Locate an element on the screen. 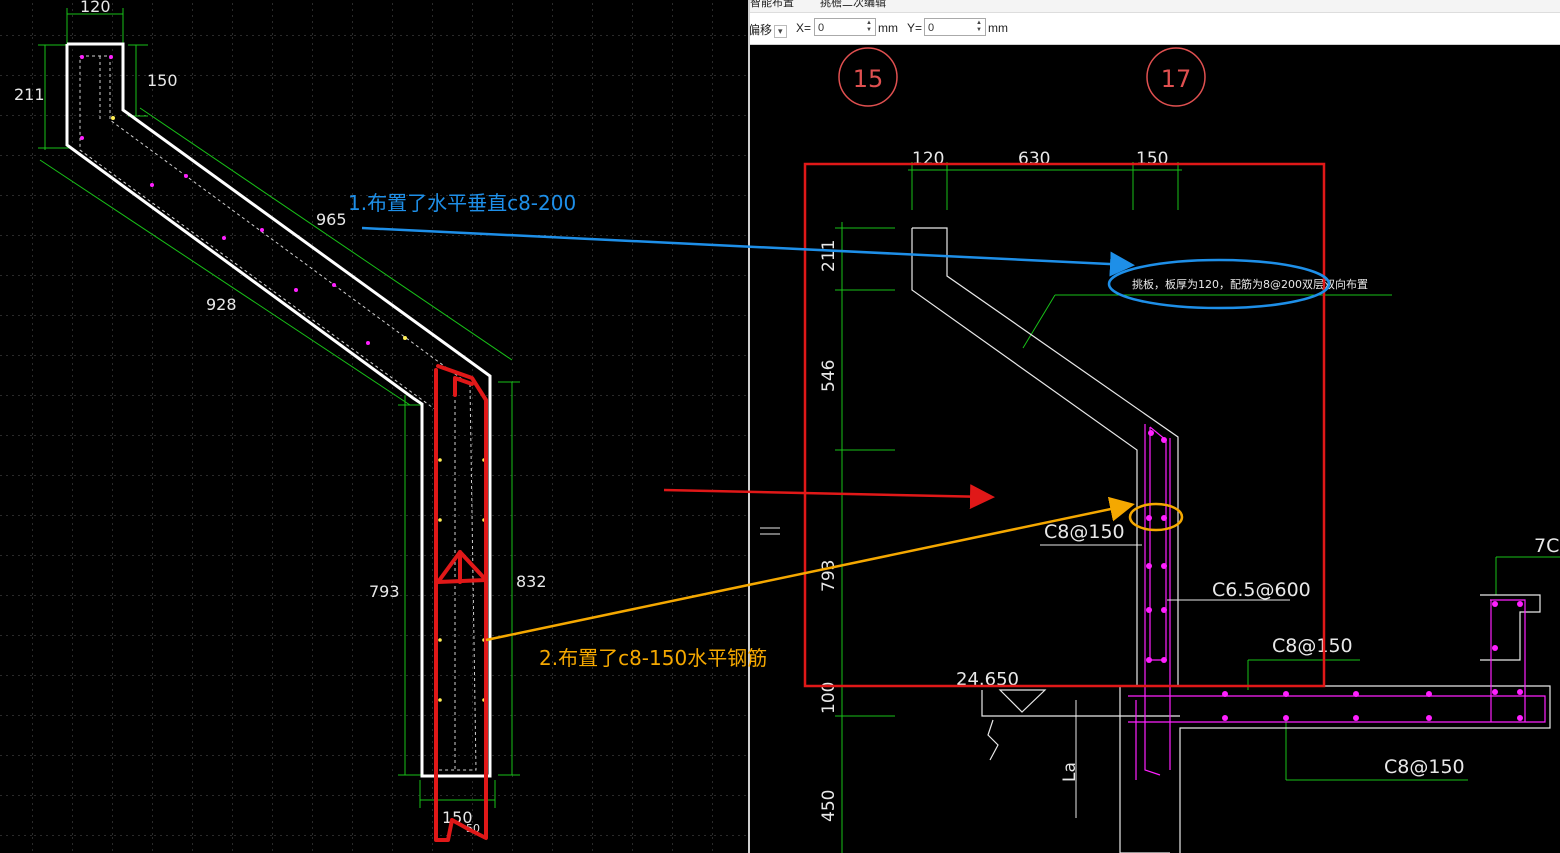 The height and width of the screenshot is (853, 1560). dim-left-211: 211 is located at coordinates (829, 256).